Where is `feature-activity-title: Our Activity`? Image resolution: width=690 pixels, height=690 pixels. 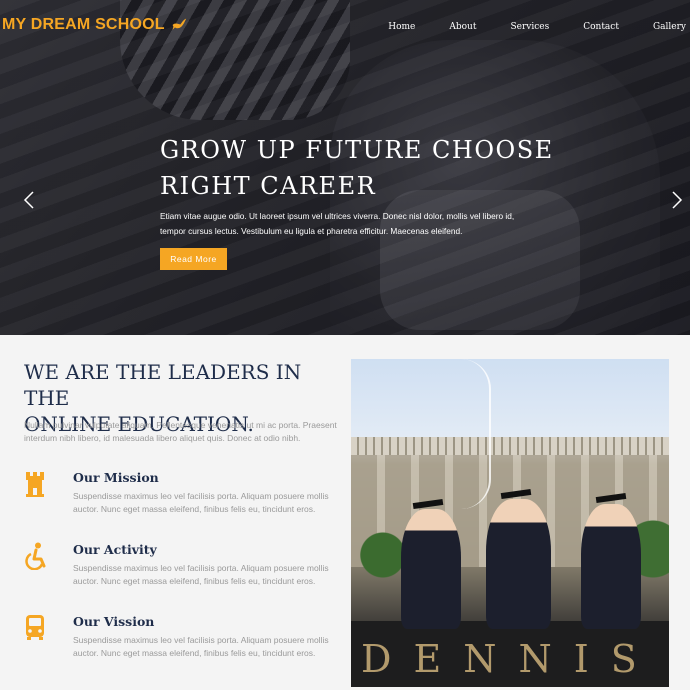
feature-activity-title: Our Activity is located at coordinates (115, 549).